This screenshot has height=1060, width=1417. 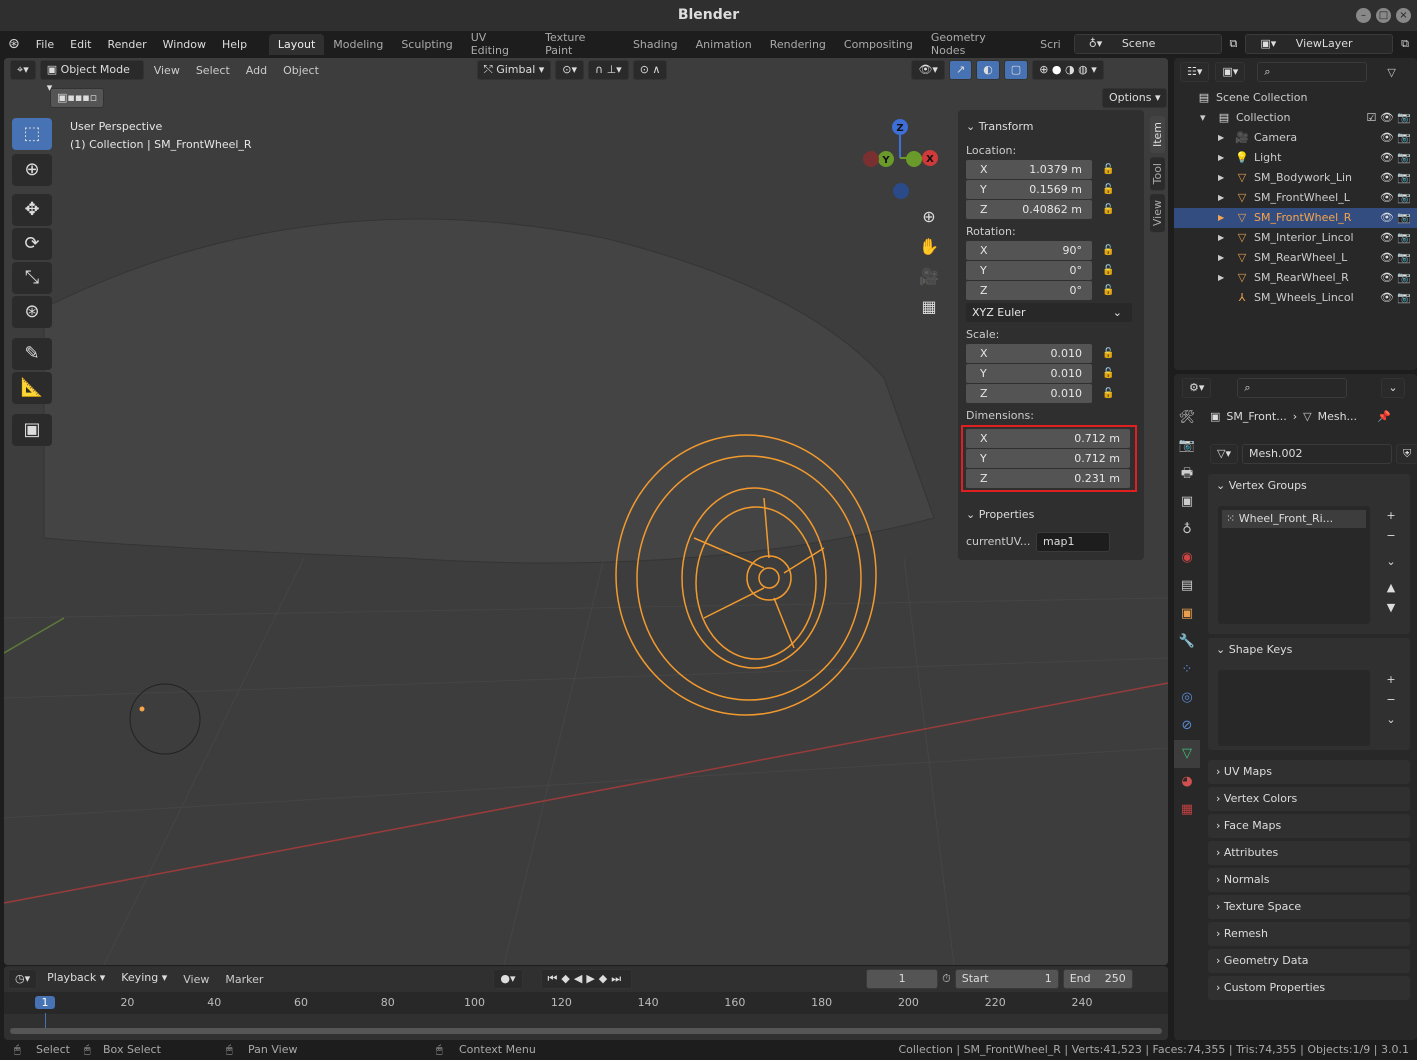 What do you see at coordinates (1208, 118) in the screenshot?
I see `expand-icon: ▾` at bounding box center [1208, 118].